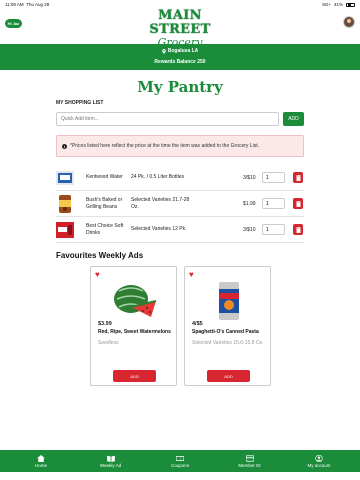 Image resolution: width=360 pixels, height=480 pixels. Describe the element at coordinates (110, 458) in the screenshot. I see `book-icon` at that location.